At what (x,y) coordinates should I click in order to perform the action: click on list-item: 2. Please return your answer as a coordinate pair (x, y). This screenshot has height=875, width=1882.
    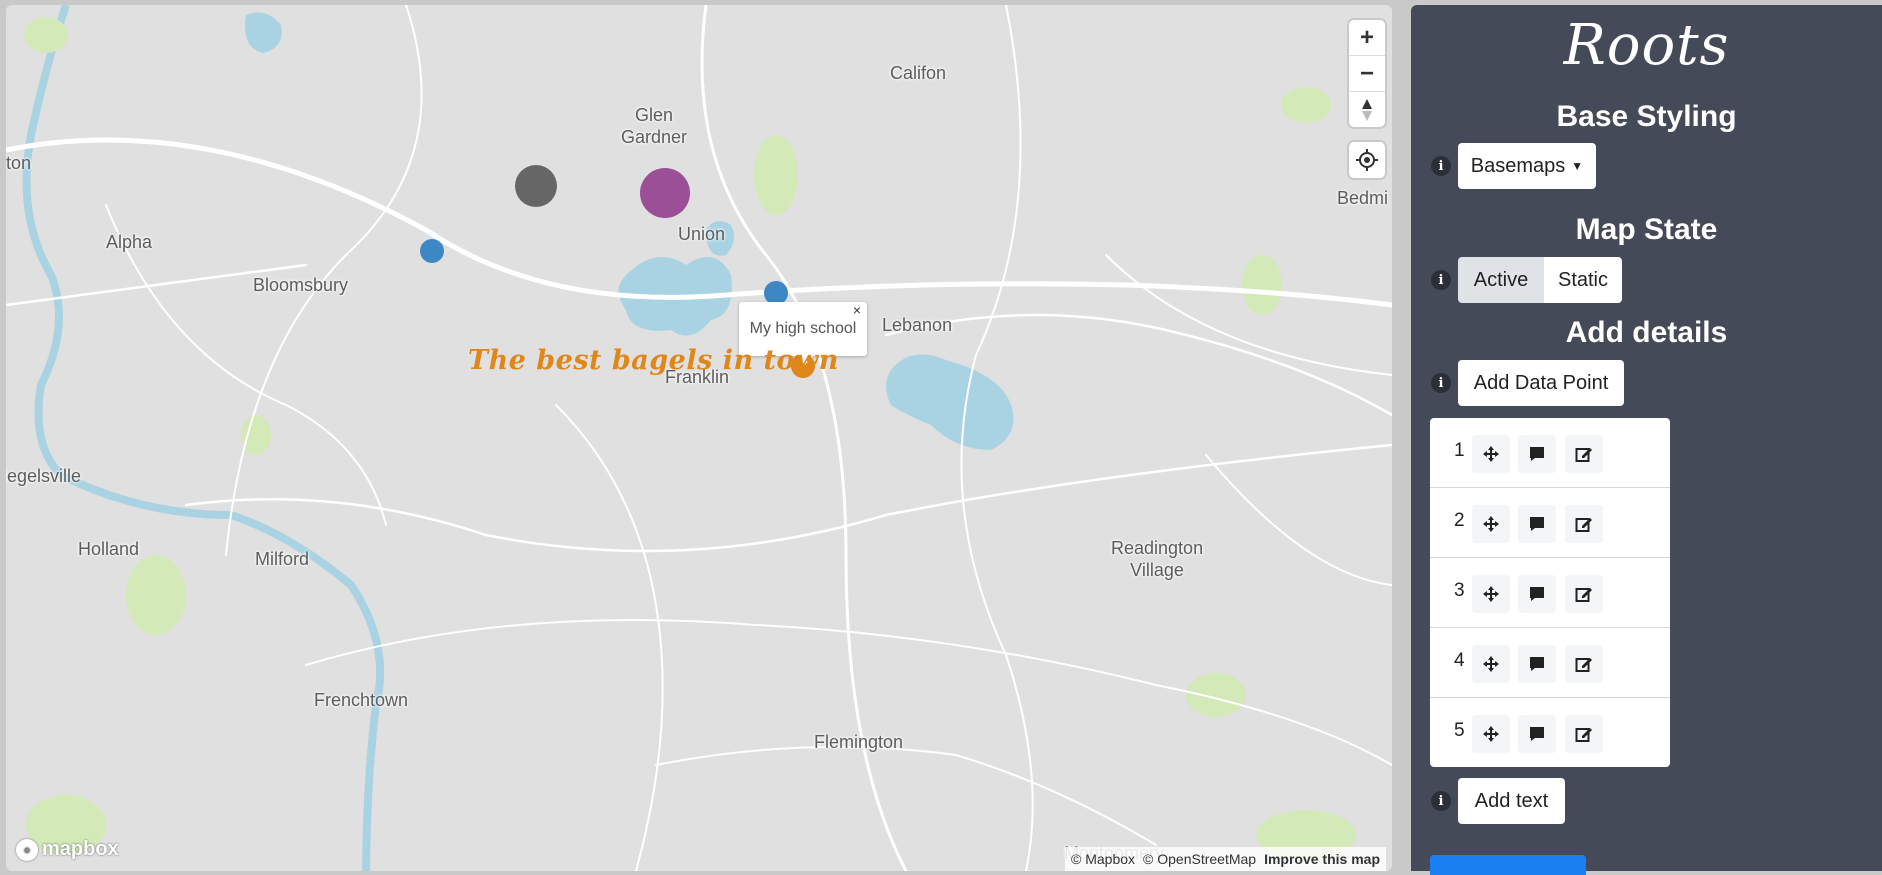
    Looking at the image, I should click on (1550, 523).